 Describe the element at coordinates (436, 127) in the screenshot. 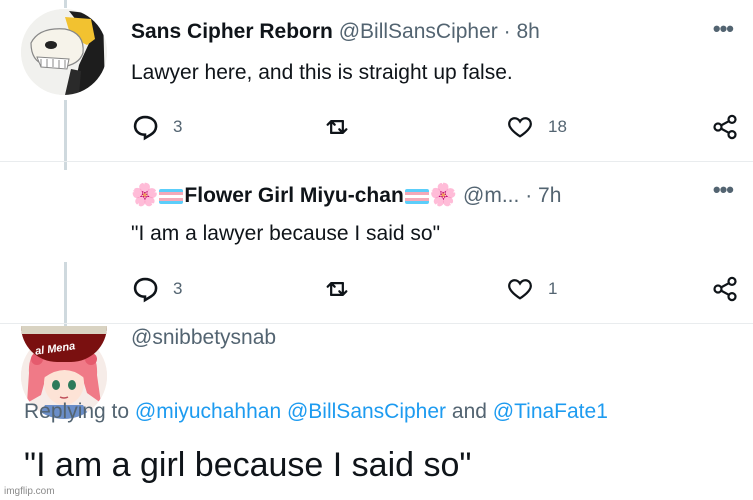

I see `tweet-actions: 3 18` at that location.